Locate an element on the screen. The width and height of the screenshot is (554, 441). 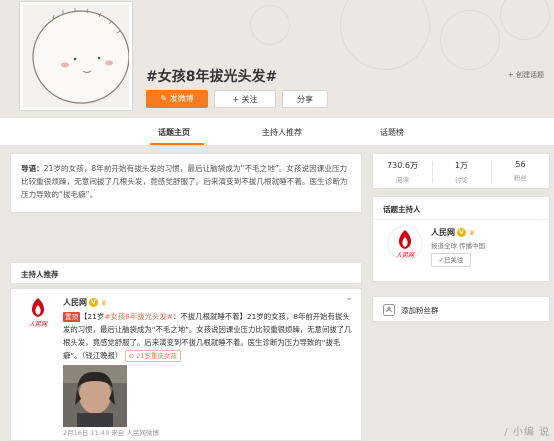
create-topic-link: + 创建话题 is located at coordinates (526, 75).